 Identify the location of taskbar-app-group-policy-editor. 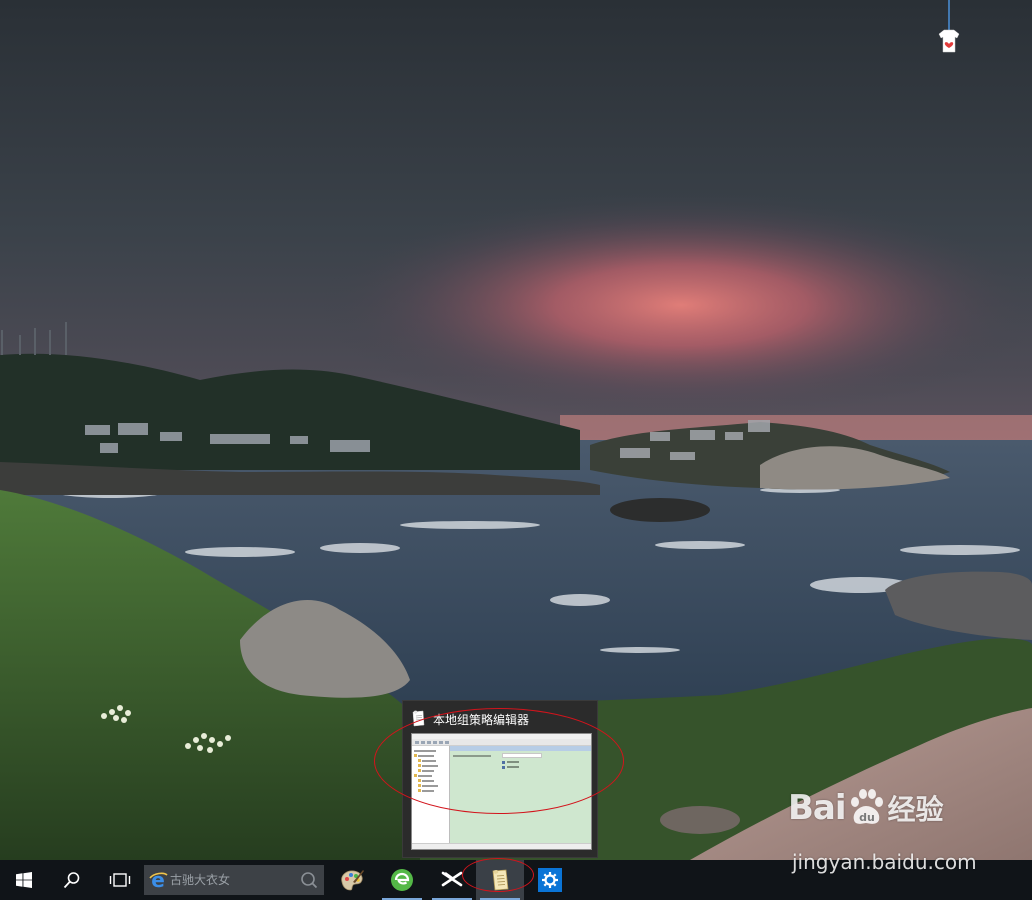
(500, 880).